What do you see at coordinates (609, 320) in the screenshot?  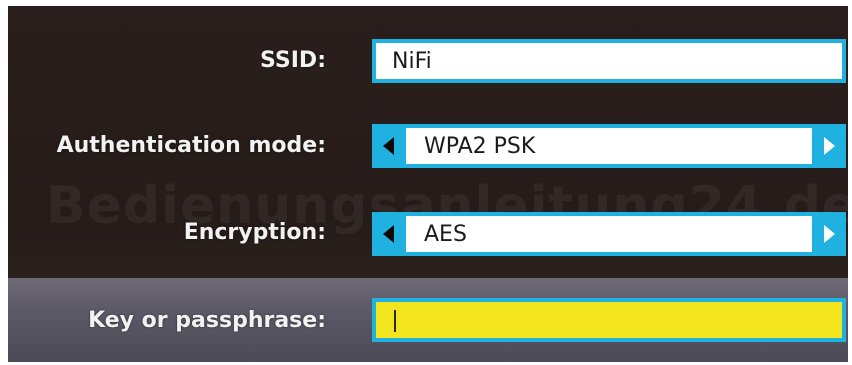 I see `key-input` at bounding box center [609, 320].